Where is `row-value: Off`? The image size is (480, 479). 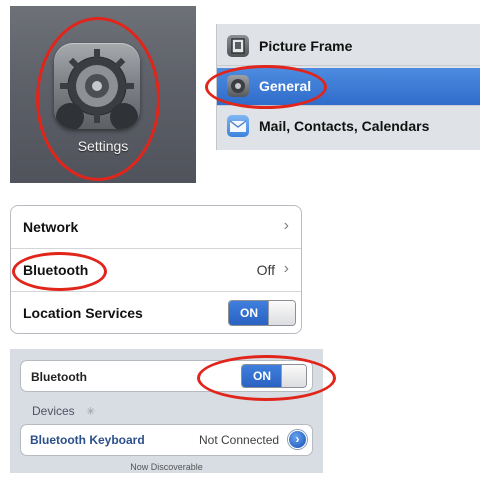
row-value: Off is located at coordinates (265, 270).